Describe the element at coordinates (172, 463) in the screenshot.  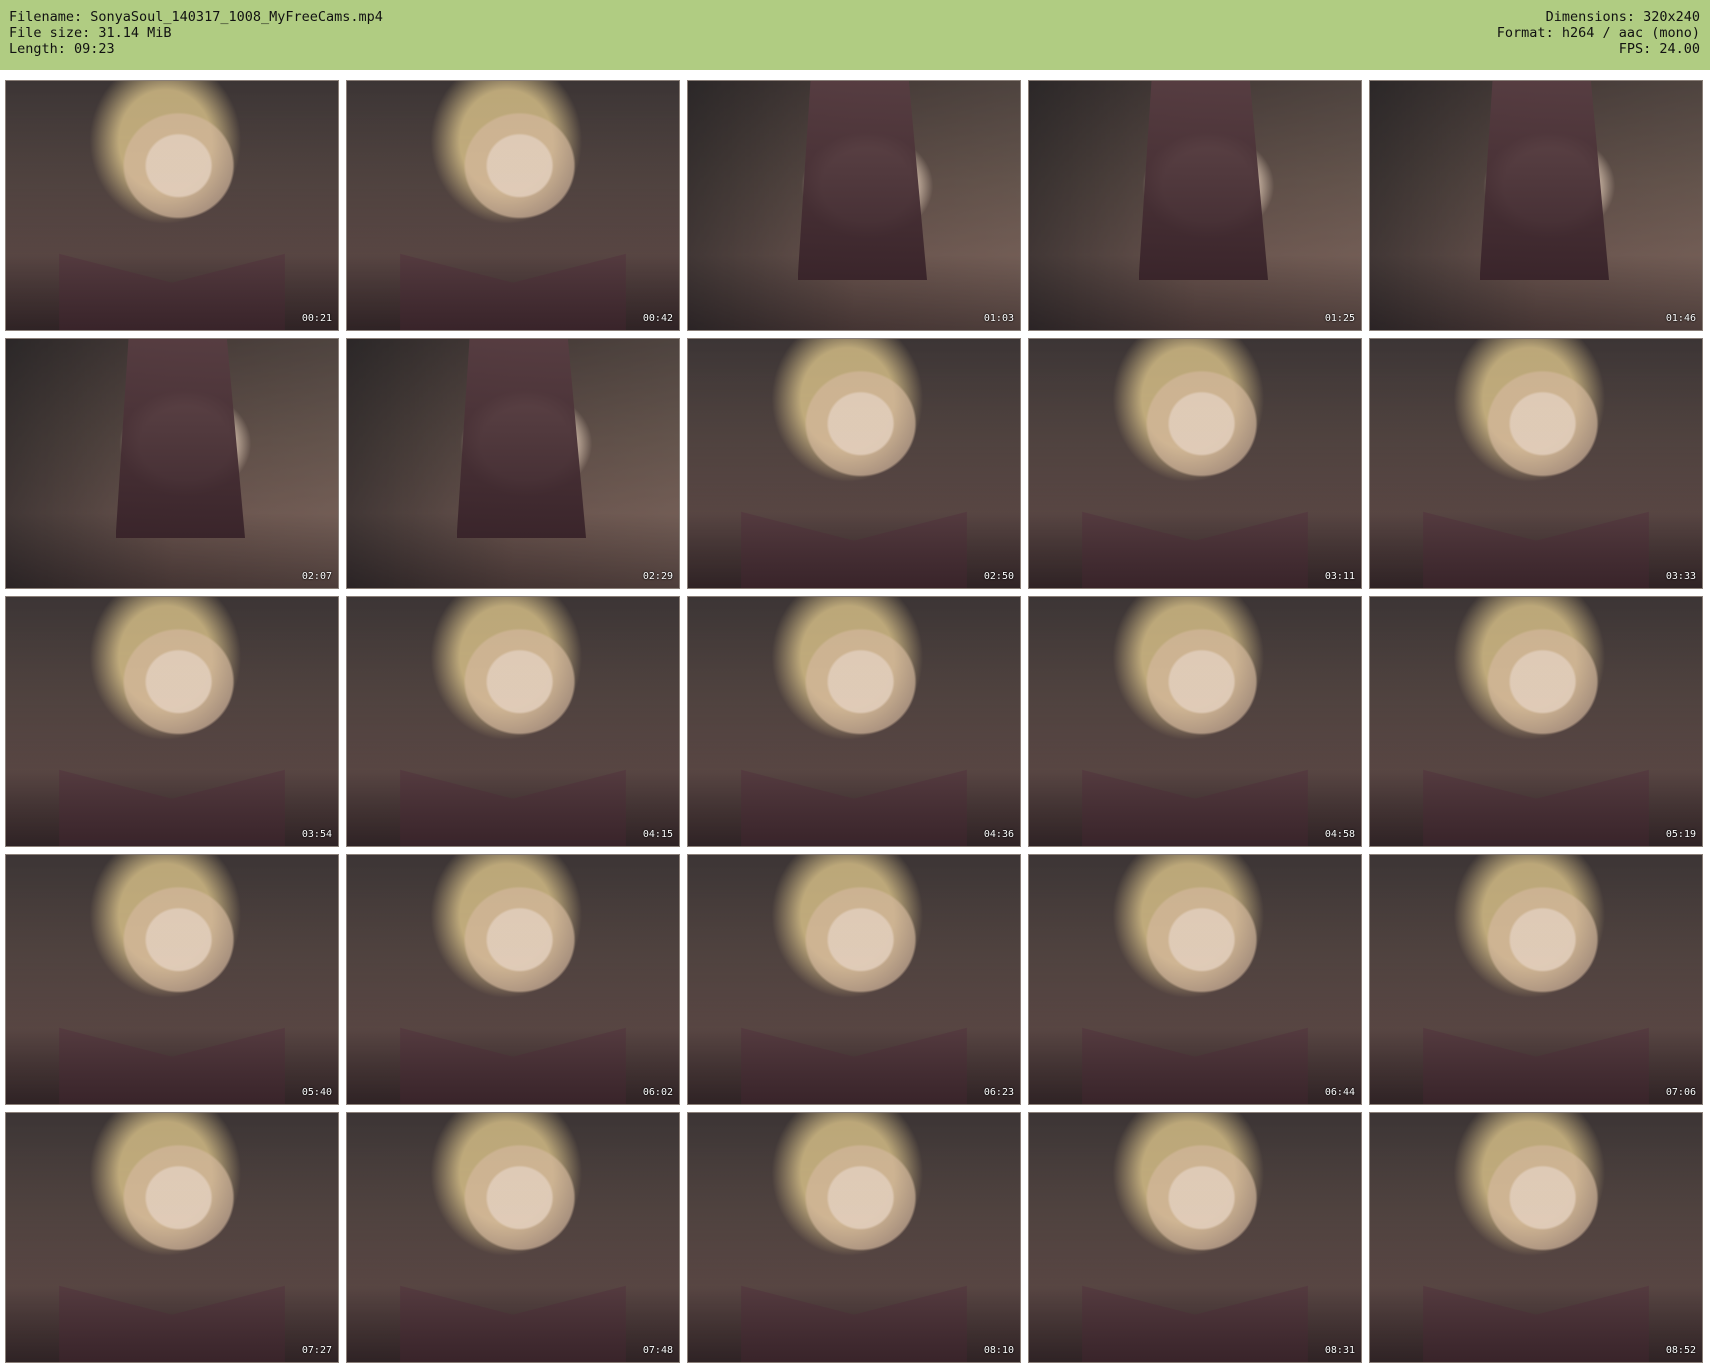
I see `thumbnail-06: 02:07` at that location.